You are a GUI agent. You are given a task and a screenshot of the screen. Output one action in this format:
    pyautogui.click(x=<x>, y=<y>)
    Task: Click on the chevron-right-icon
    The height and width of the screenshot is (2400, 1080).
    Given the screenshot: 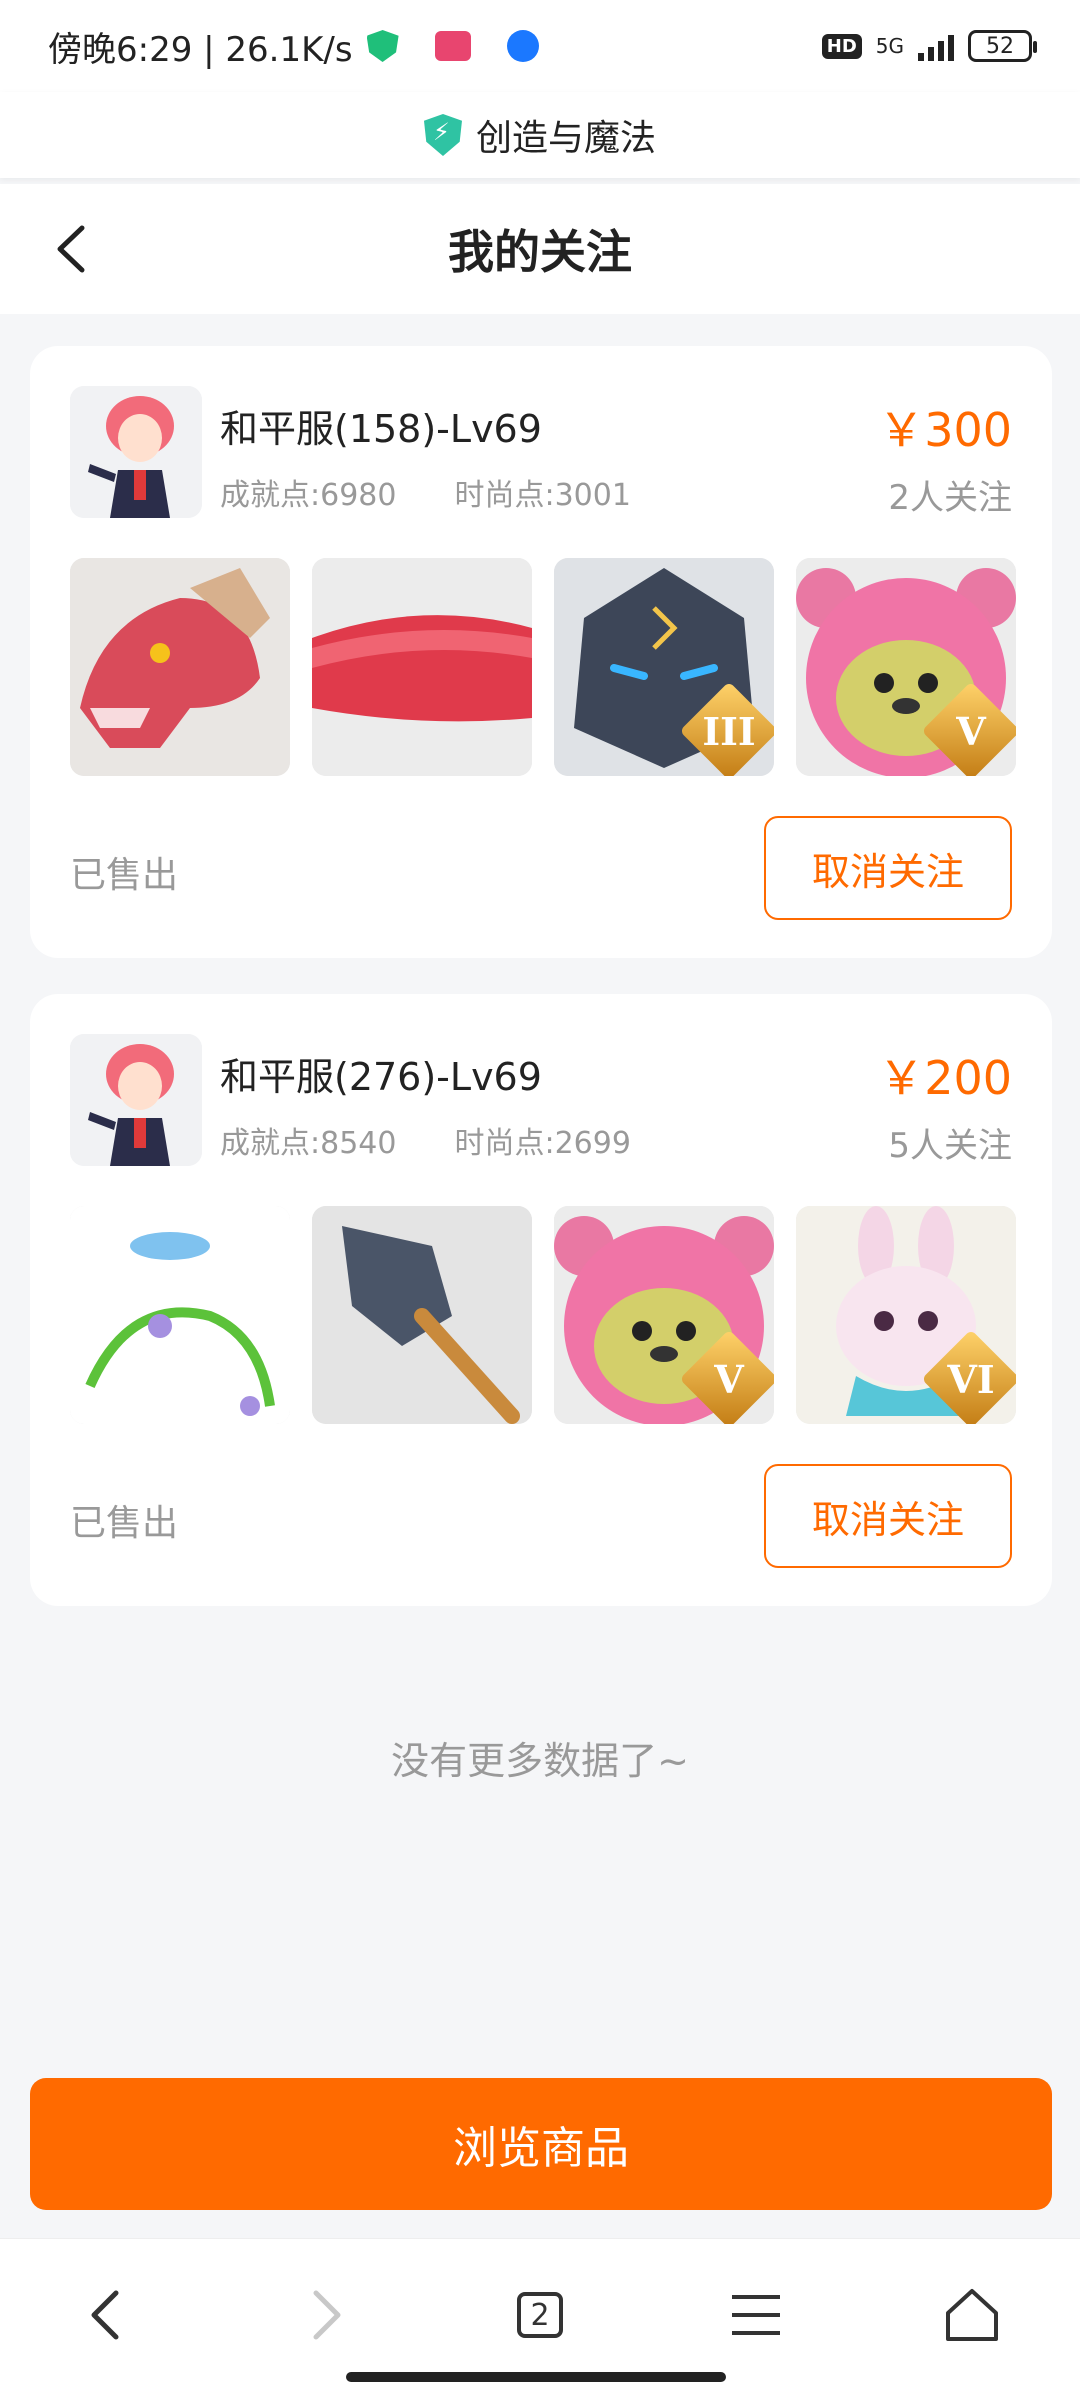 What is the action you would take?
    pyautogui.click(x=327, y=2315)
    